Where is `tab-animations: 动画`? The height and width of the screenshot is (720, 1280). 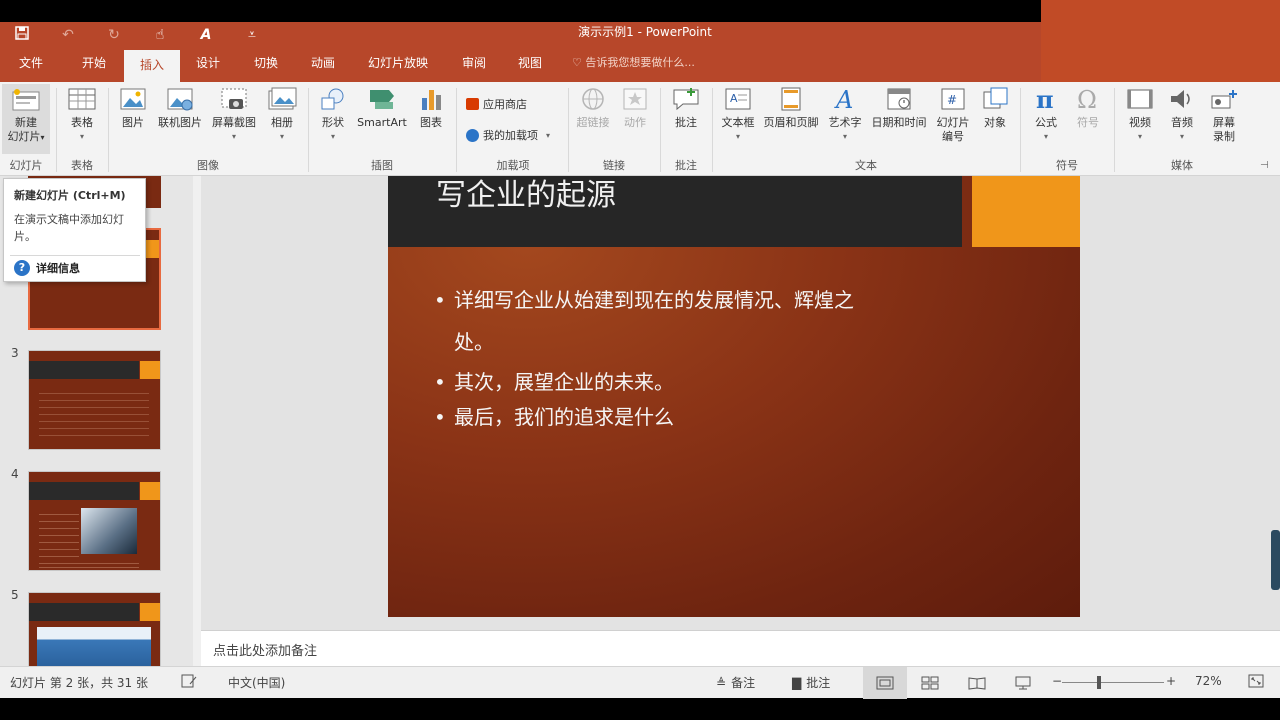
tab-animations: 动画 is located at coordinates (323, 65).